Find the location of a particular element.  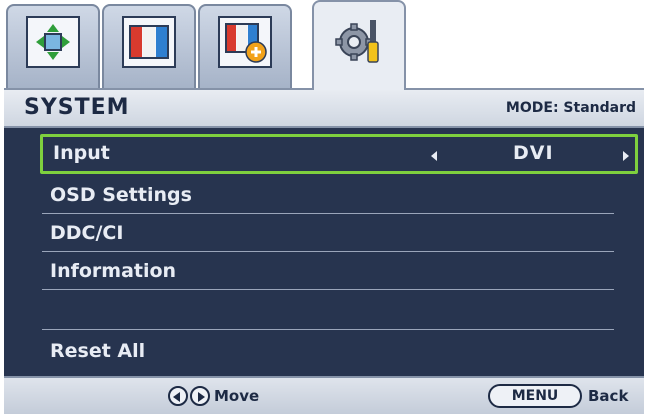

left-button-icon is located at coordinates (178, 396).